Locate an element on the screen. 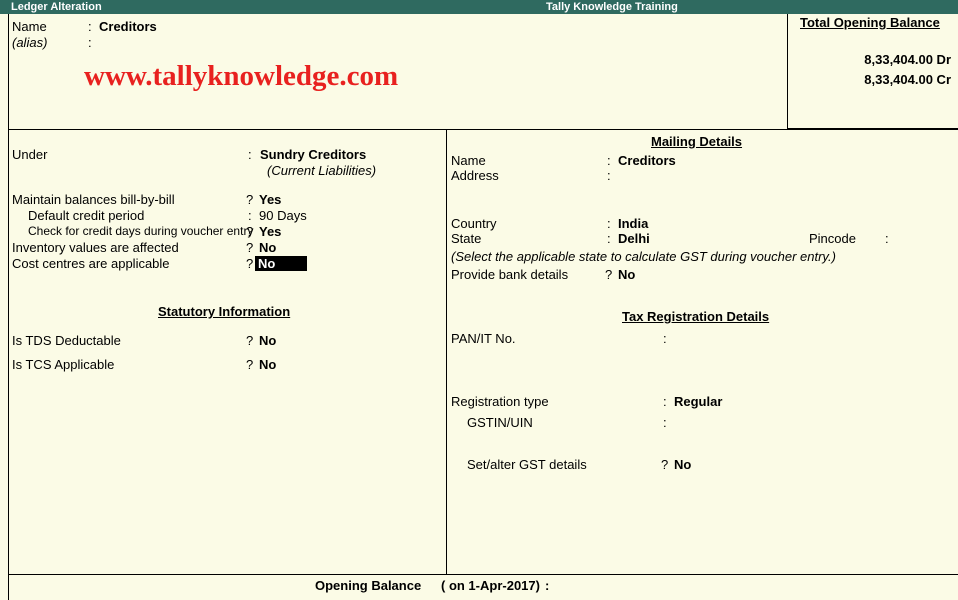 This screenshot has height=600, width=958. inventory-label: Inventory values are affected is located at coordinates (95, 247).